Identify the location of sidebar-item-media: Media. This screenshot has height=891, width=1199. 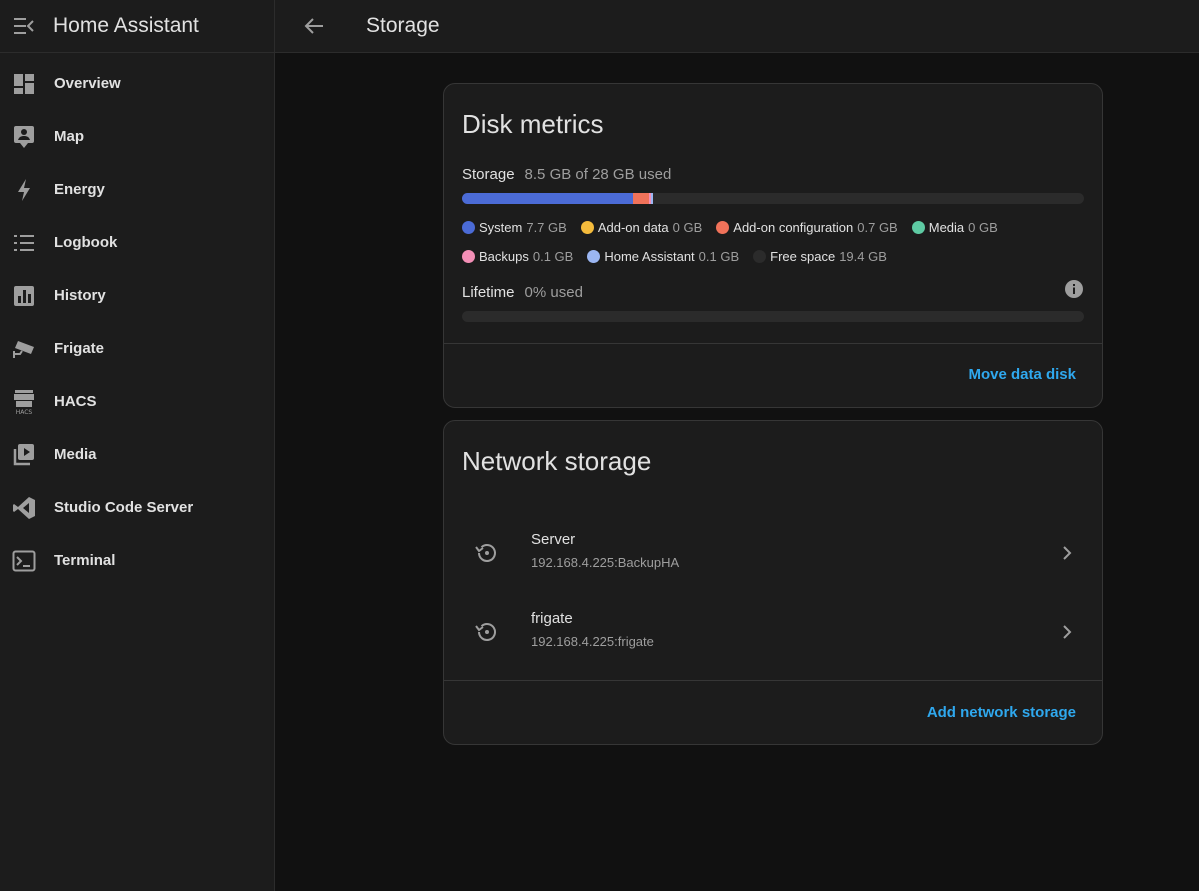
(137, 454).